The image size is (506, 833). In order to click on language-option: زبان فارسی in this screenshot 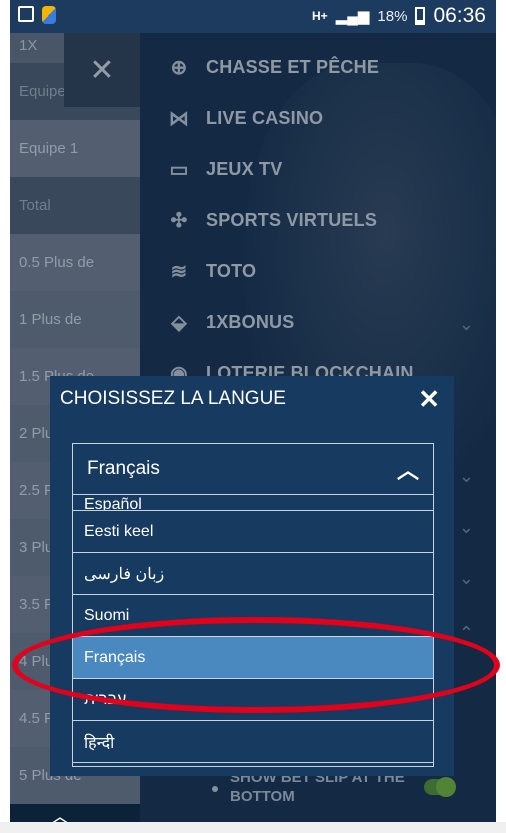, I will do `click(253, 574)`.